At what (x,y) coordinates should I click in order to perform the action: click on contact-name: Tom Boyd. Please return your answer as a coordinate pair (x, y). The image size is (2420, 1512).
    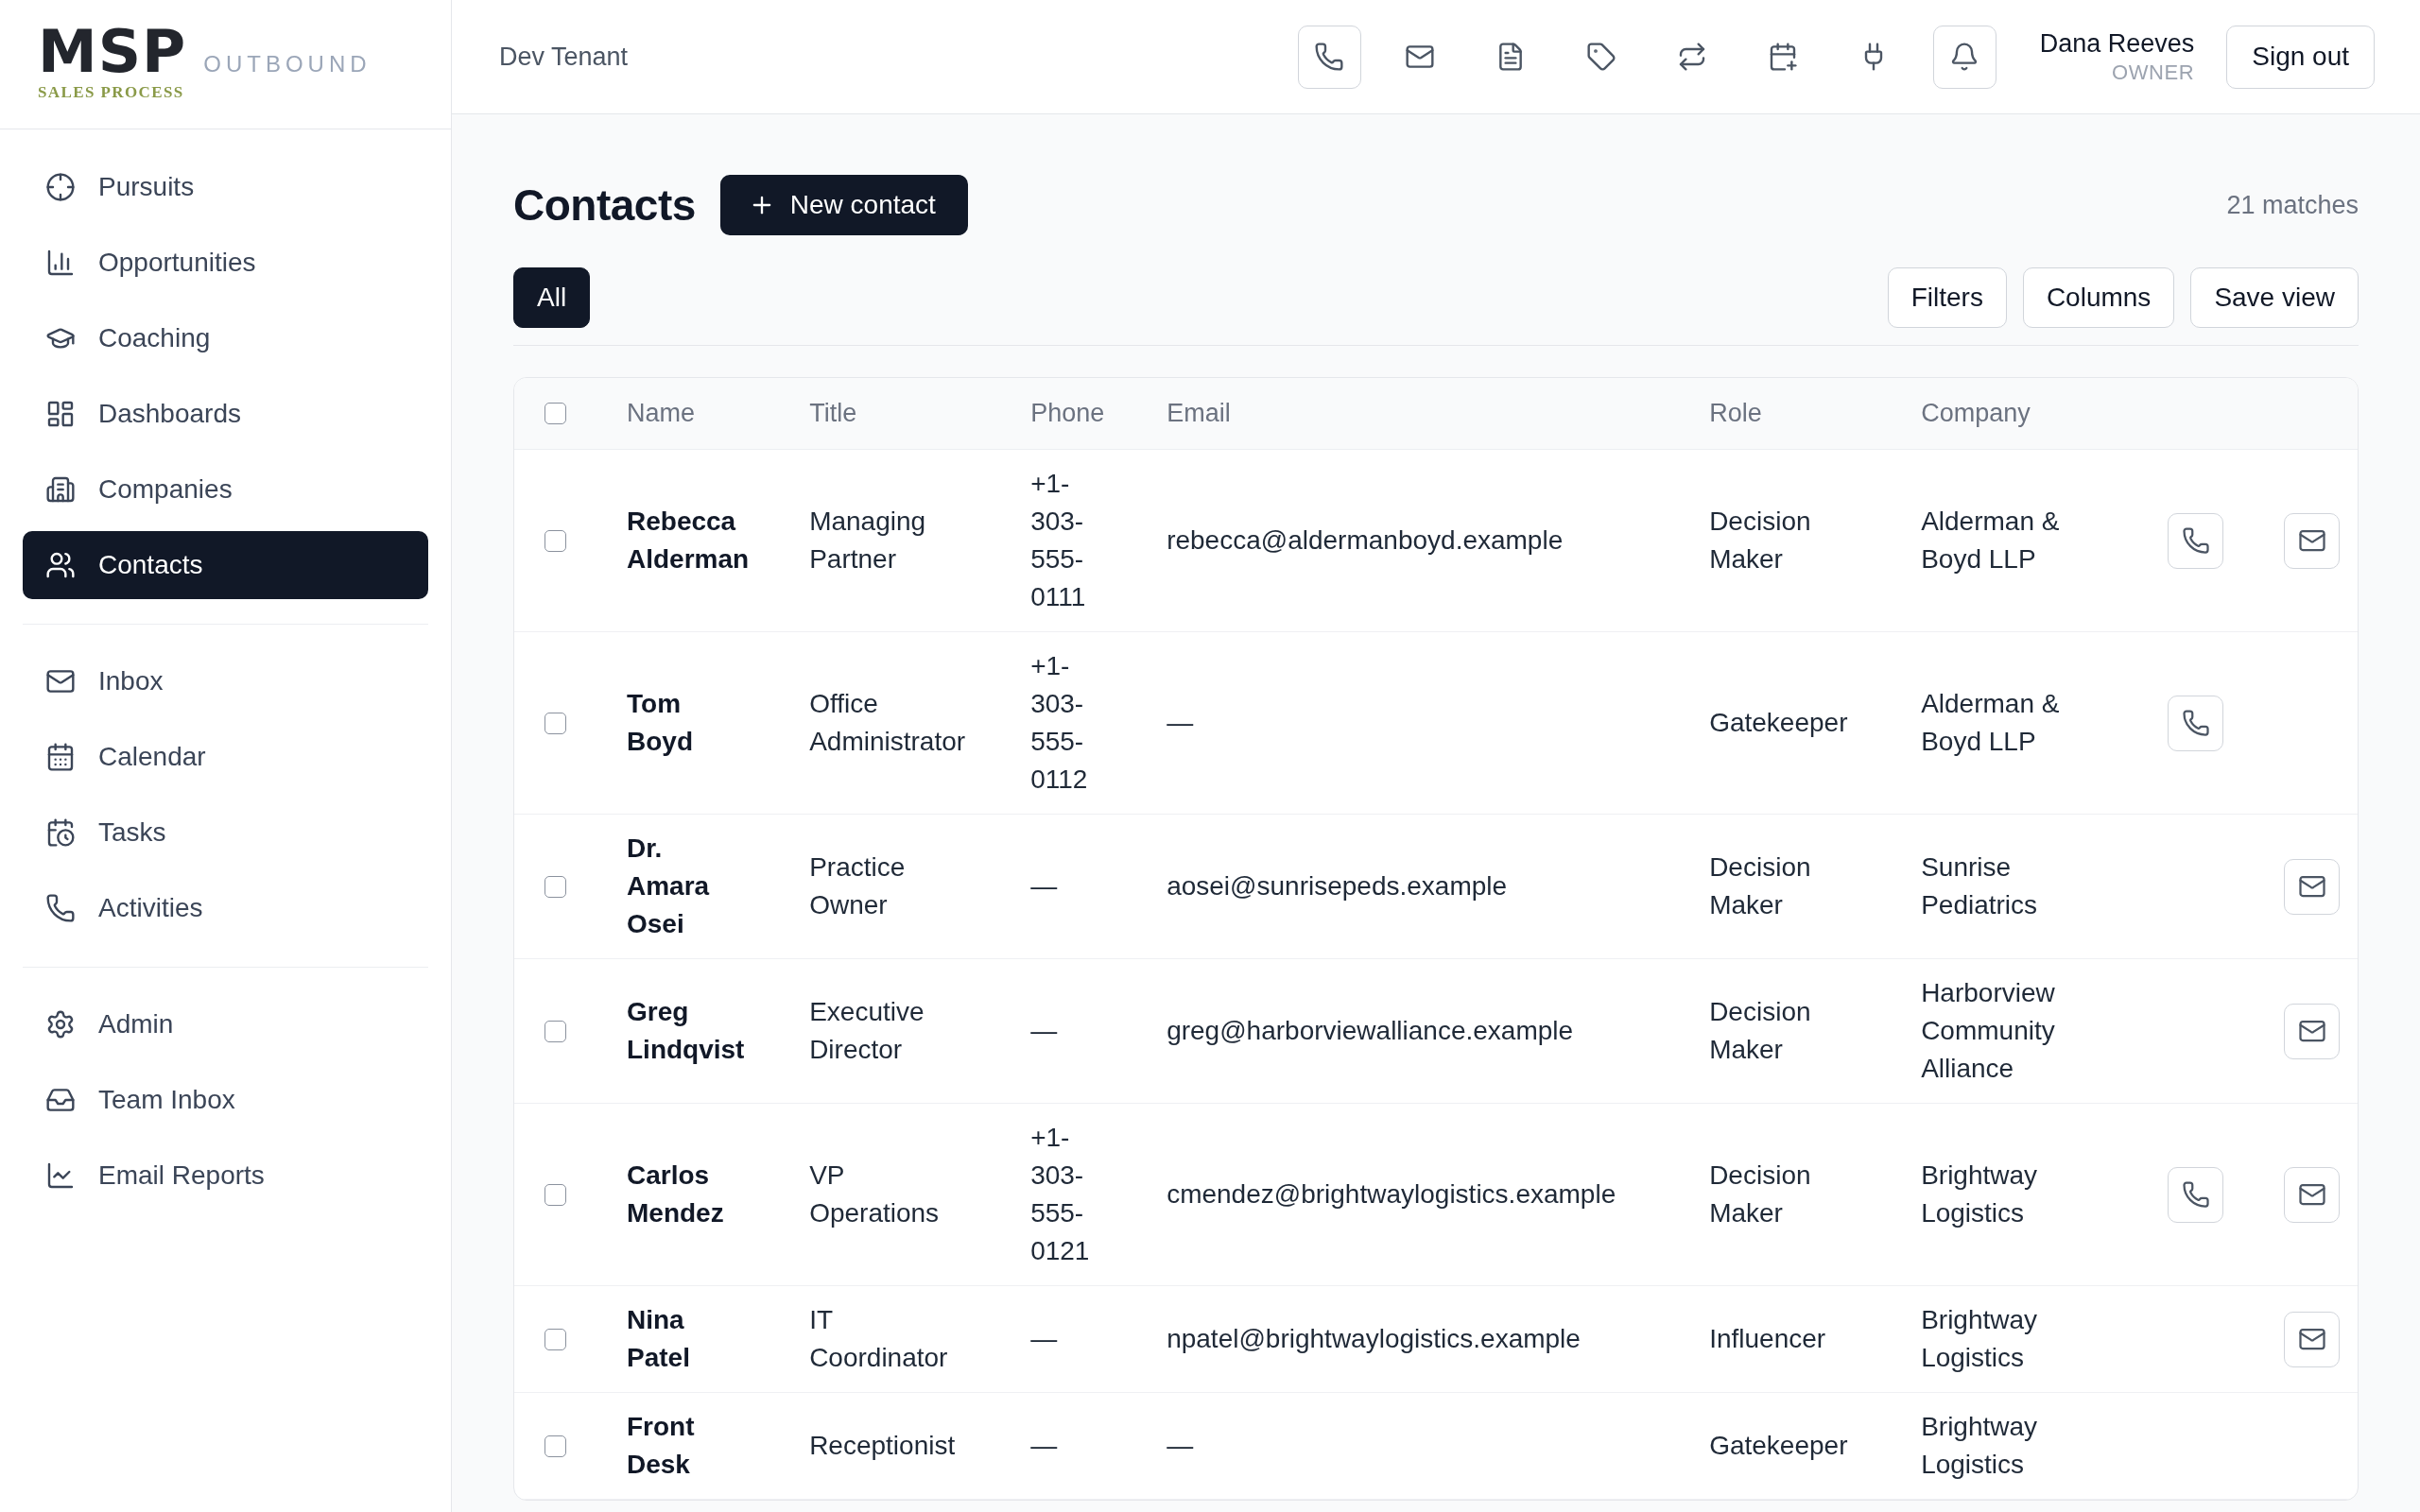
    Looking at the image, I should click on (660, 722).